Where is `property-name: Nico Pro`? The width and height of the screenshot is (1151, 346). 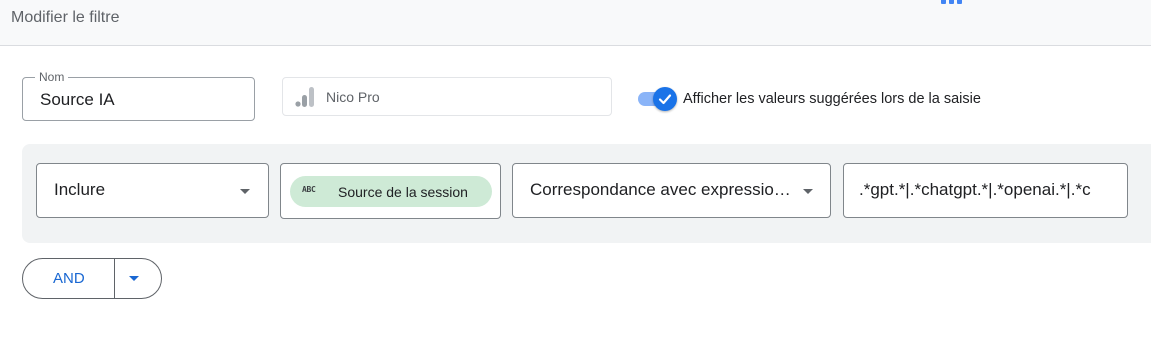
property-name: Nico Pro is located at coordinates (353, 97).